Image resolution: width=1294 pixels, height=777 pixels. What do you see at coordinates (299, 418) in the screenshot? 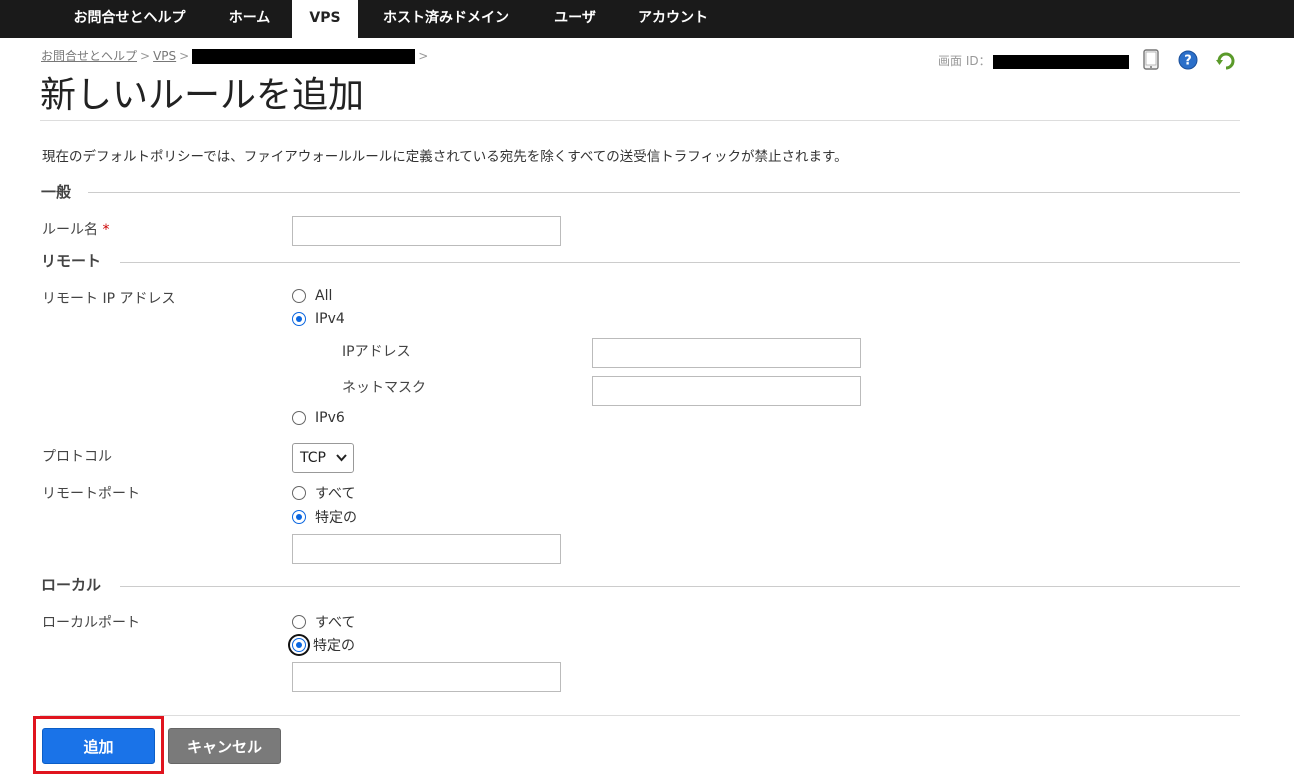
I see `remote-ip-ipv6-radio` at bounding box center [299, 418].